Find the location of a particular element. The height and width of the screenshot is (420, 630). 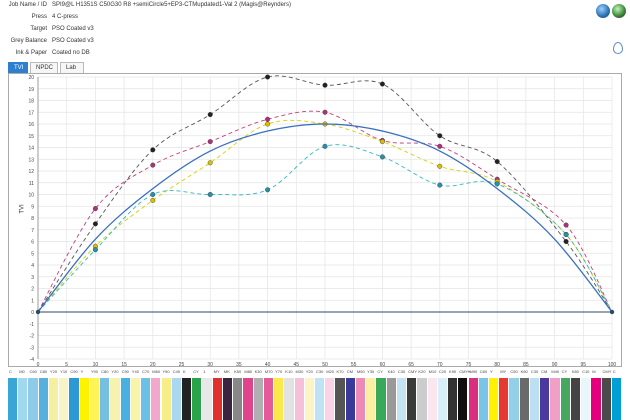

patch-label: K40 is located at coordinates (391, 371).